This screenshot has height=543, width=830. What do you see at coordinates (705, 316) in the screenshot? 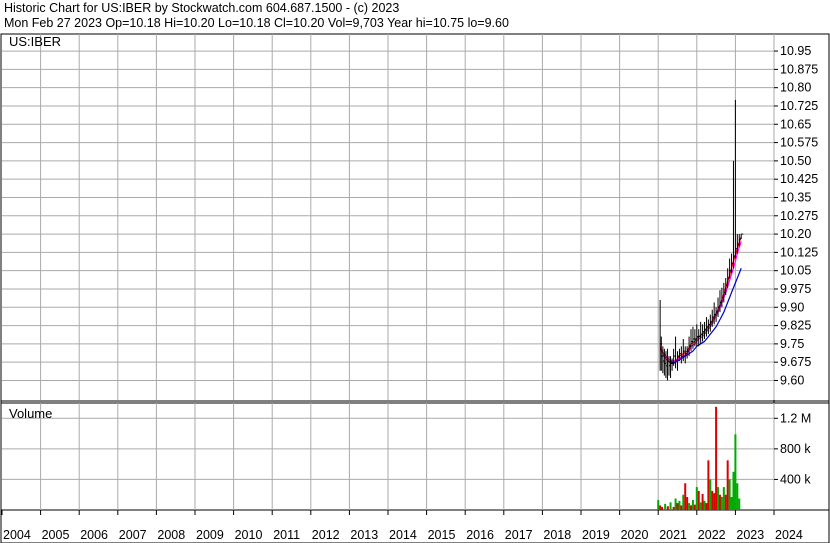
I see `moving-average-line` at bounding box center [705, 316].